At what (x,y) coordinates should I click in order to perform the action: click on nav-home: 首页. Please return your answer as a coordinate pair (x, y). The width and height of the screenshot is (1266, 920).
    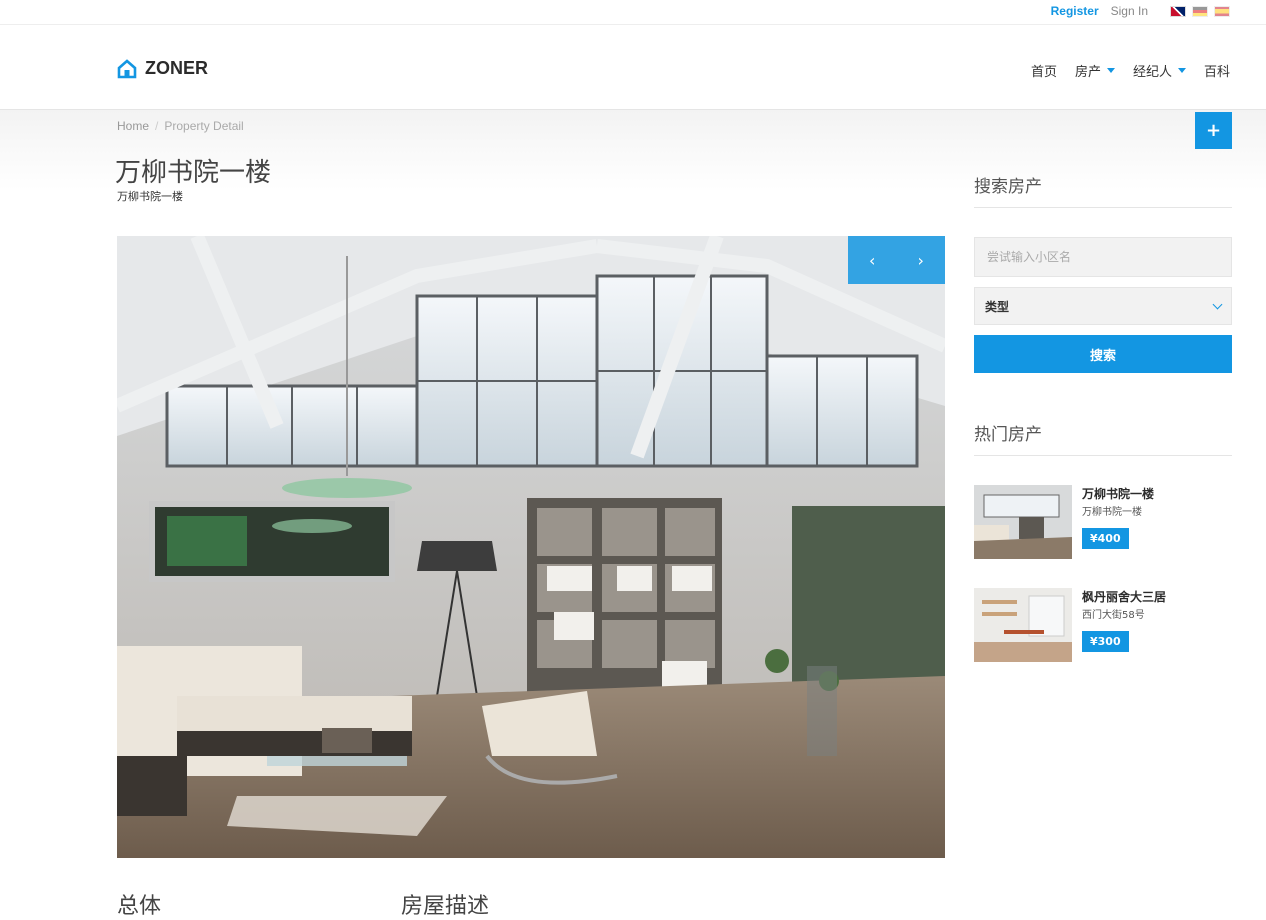
    Looking at the image, I should click on (1044, 70).